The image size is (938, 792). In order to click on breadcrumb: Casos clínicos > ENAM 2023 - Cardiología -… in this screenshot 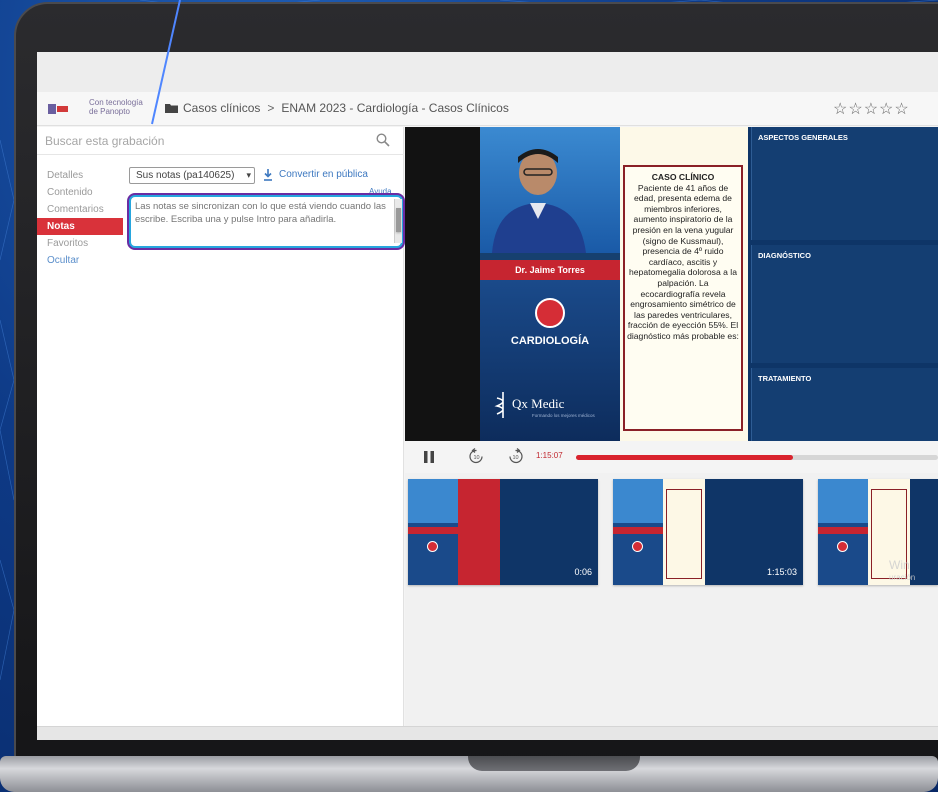, I will do `click(346, 108)`.